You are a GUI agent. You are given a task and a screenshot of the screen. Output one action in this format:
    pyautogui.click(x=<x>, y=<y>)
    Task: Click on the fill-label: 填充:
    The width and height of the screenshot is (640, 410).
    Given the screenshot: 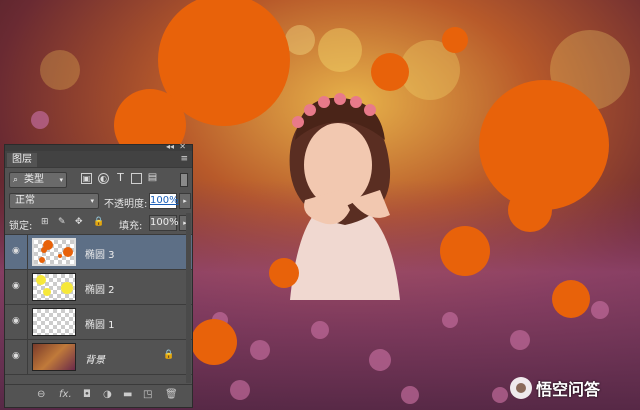 What is the action you would take?
    pyautogui.click(x=131, y=226)
    